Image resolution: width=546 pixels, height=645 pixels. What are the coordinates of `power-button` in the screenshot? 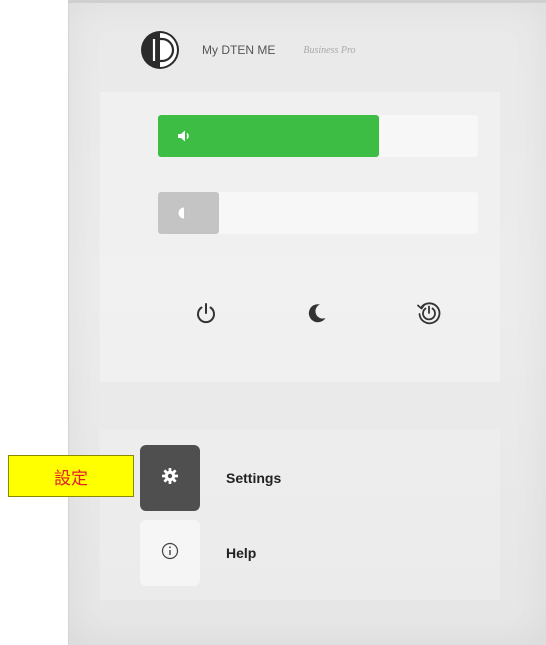 It's located at (206, 315).